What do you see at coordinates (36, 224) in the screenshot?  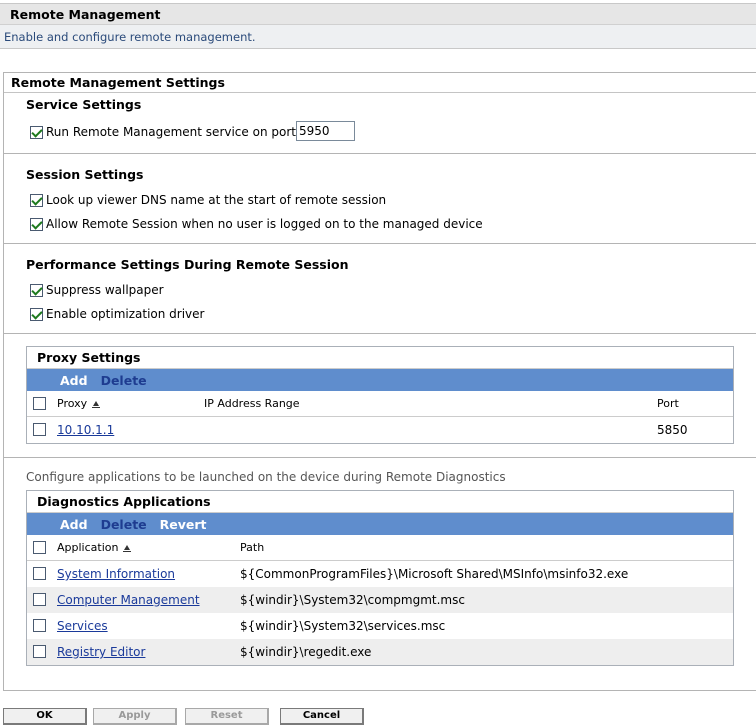 I see `allow-no-user-checkbox` at bounding box center [36, 224].